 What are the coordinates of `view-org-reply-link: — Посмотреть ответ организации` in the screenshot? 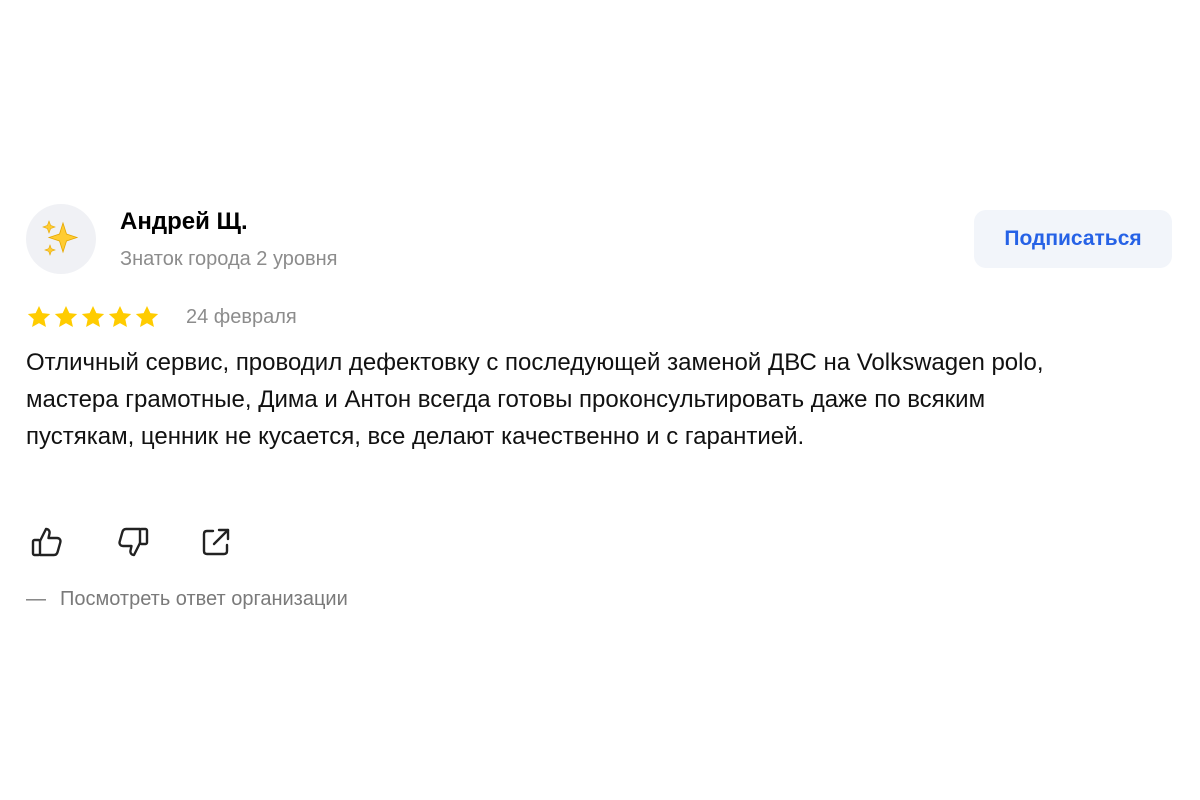 It's located at (187, 599).